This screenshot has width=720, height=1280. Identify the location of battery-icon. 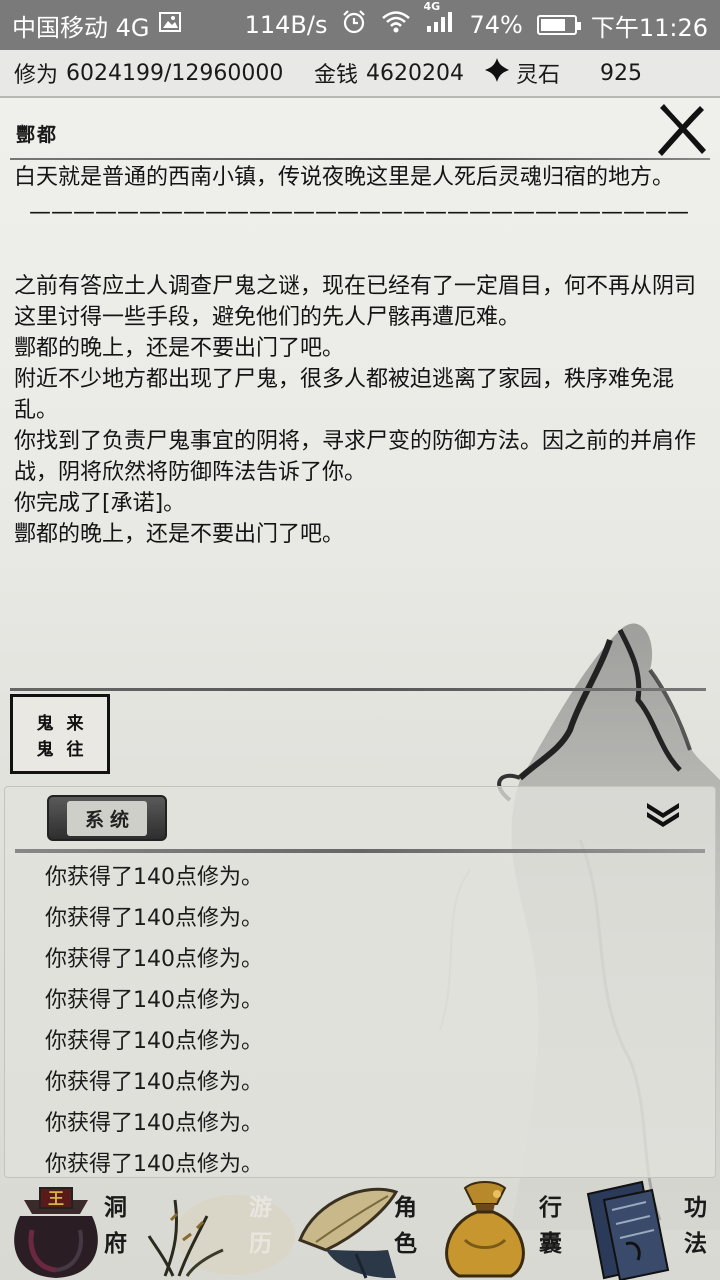
(558, 25).